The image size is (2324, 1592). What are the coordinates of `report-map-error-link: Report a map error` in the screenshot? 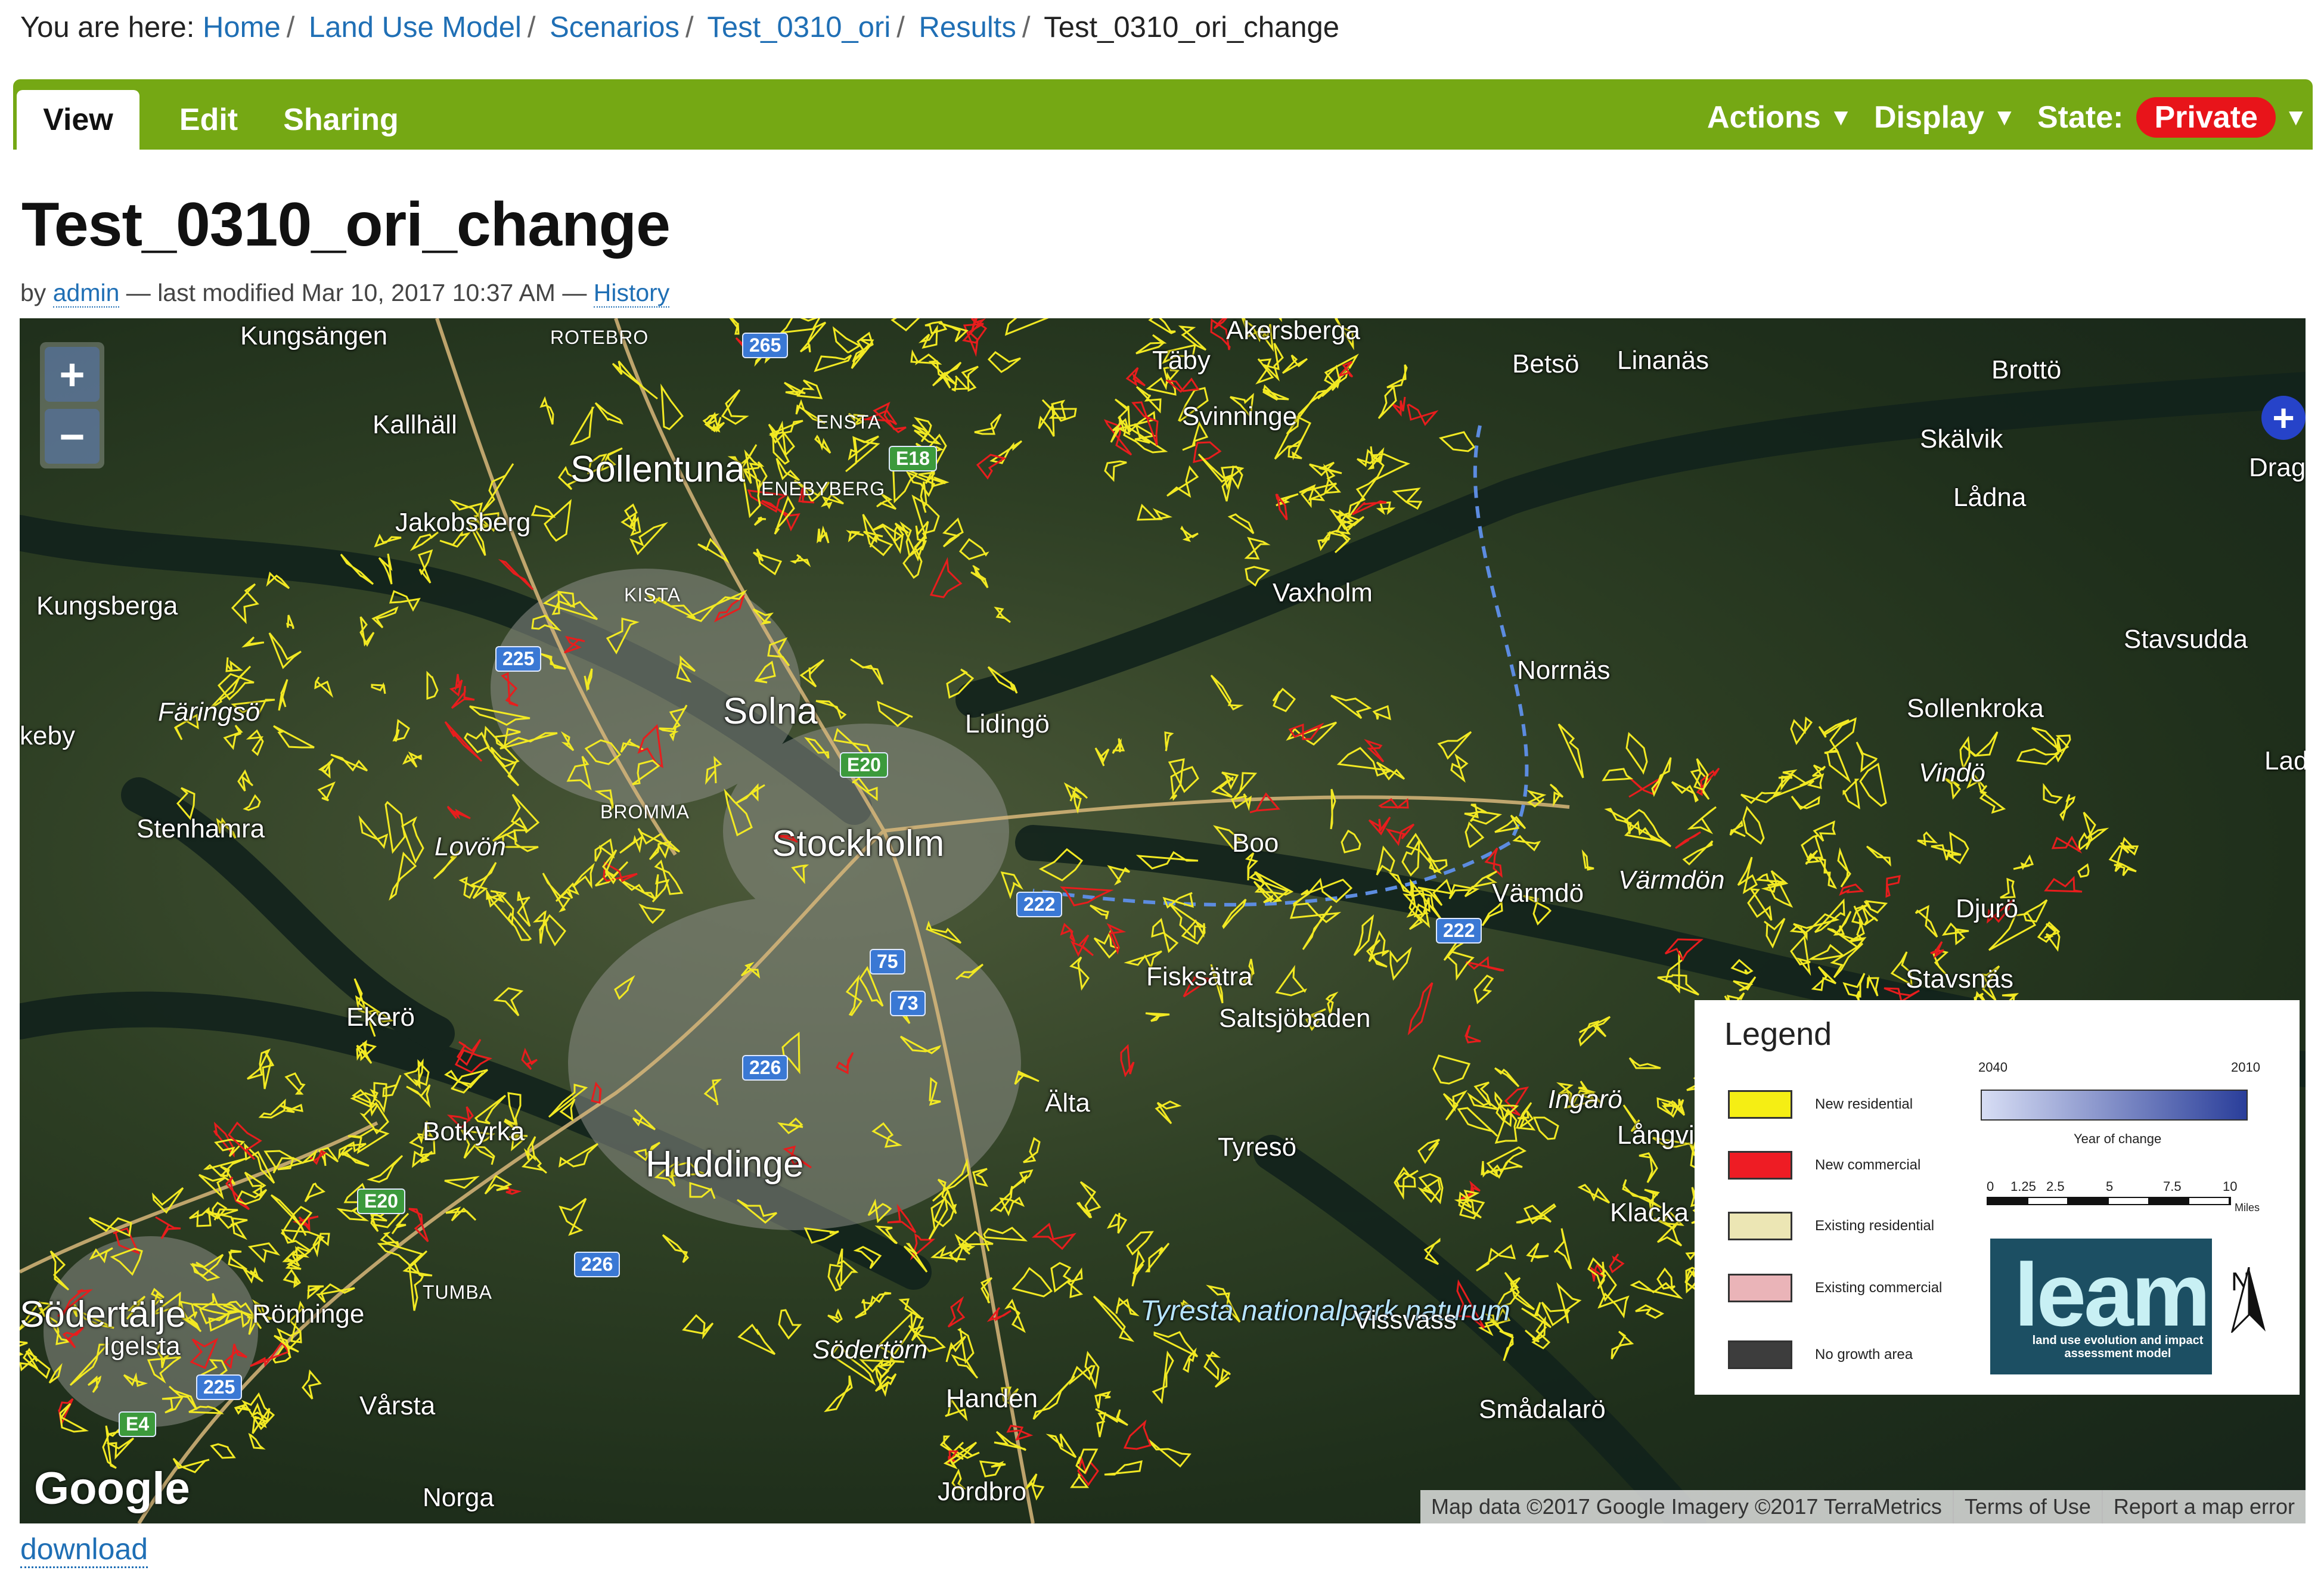 It's located at (2203, 1506).